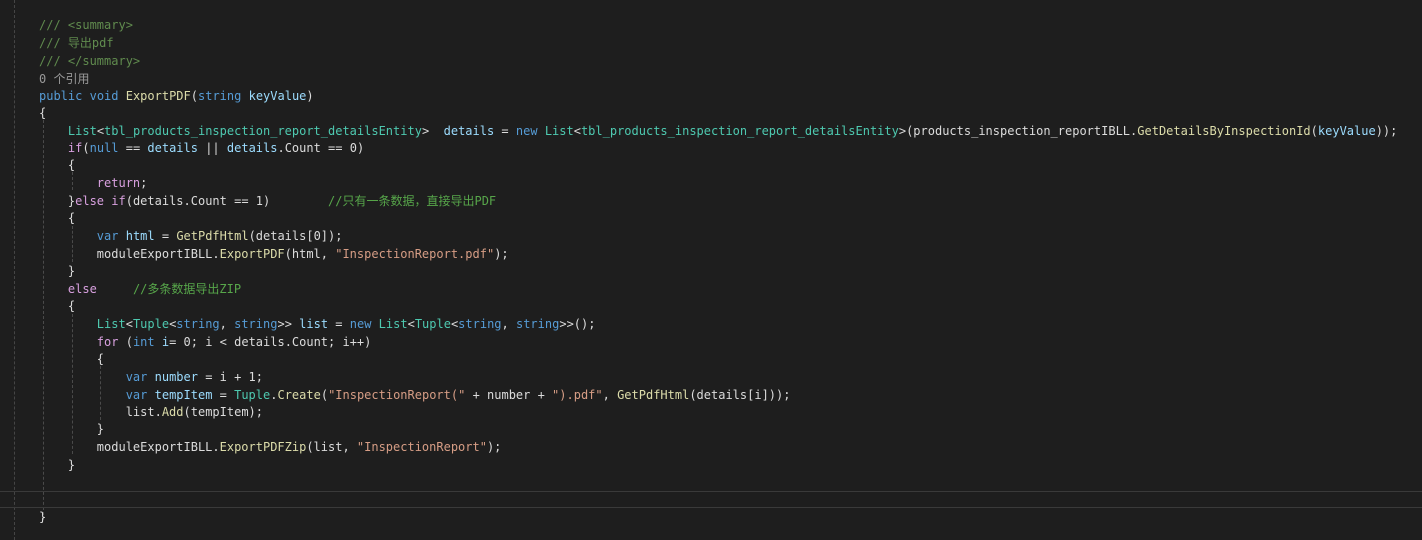 Image resolution: width=1422 pixels, height=540 pixels. What do you see at coordinates (151, 412) in the screenshot?
I see `code-line-text: list.Add(tempItem);` at bounding box center [151, 412].